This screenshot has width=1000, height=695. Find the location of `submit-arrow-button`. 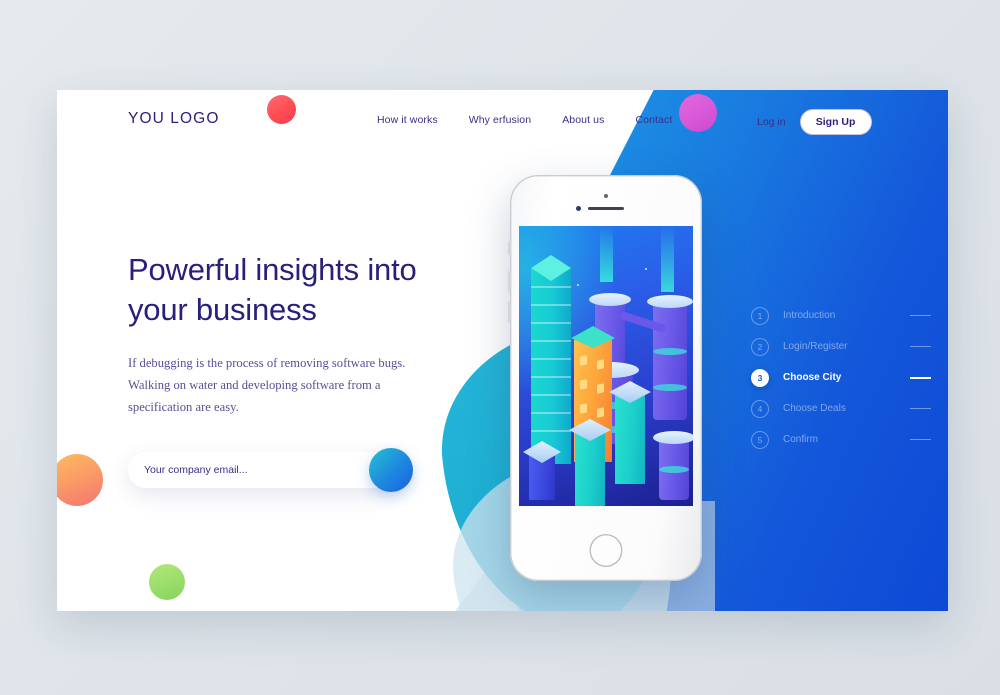

submit-arrow-button is located at coordinates (391, 470).